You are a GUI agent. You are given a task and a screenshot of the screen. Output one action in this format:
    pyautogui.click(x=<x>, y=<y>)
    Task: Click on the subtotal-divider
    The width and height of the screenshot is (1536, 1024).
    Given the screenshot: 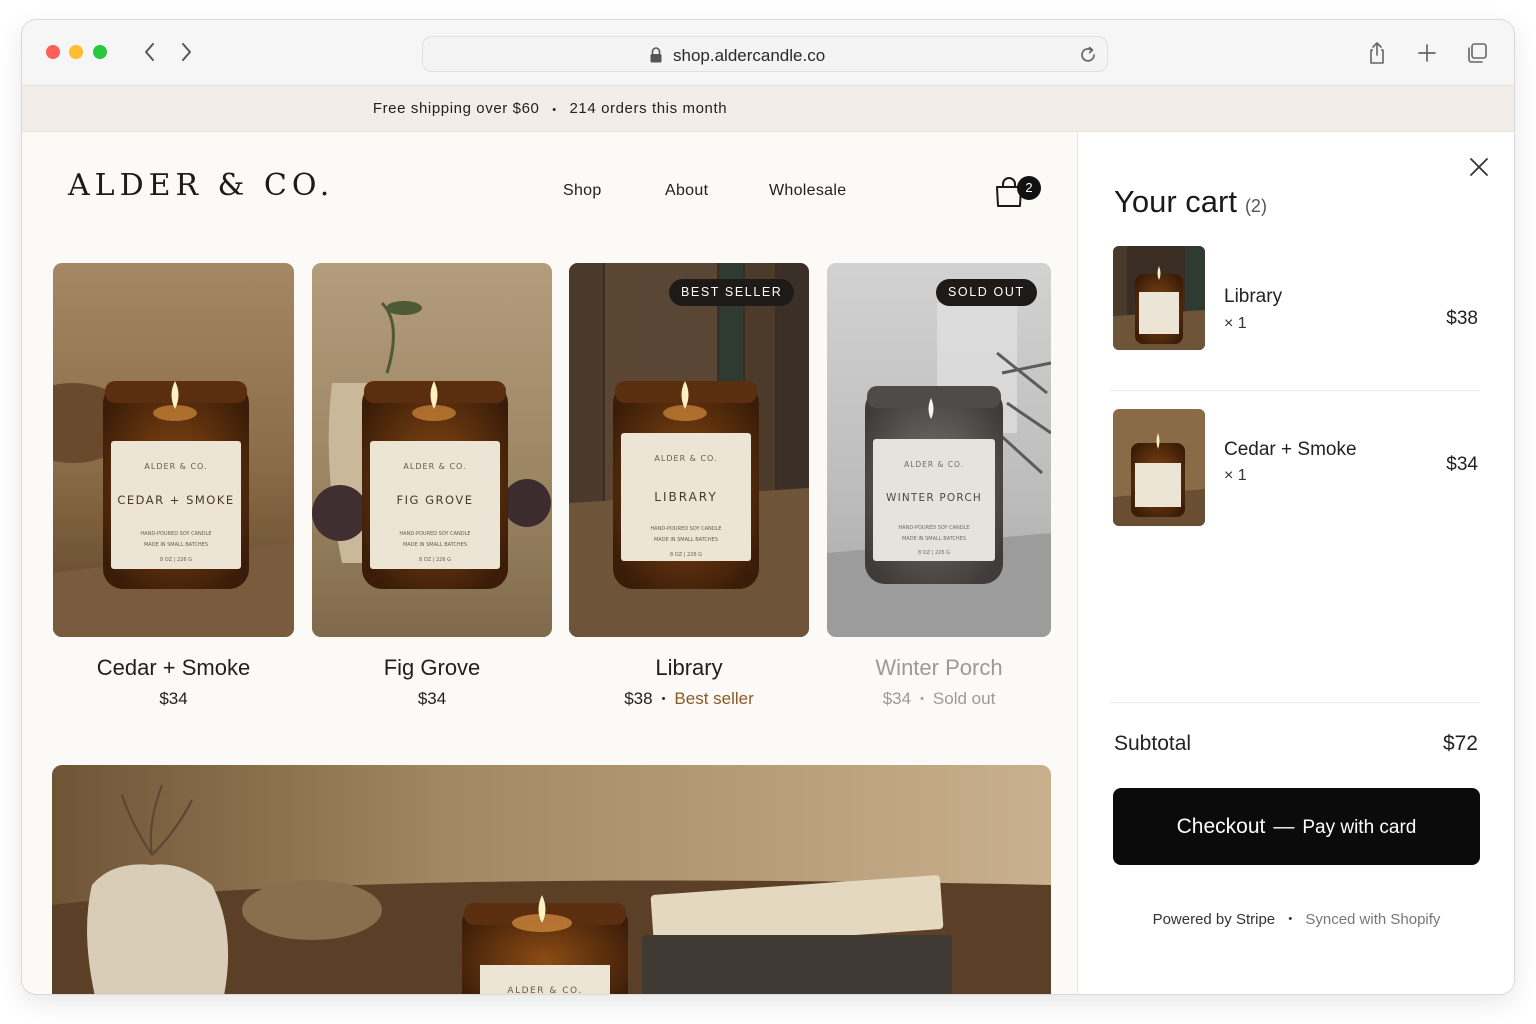 What is the action you would take?
    pyautogui.click(x=1295, y=702)
    